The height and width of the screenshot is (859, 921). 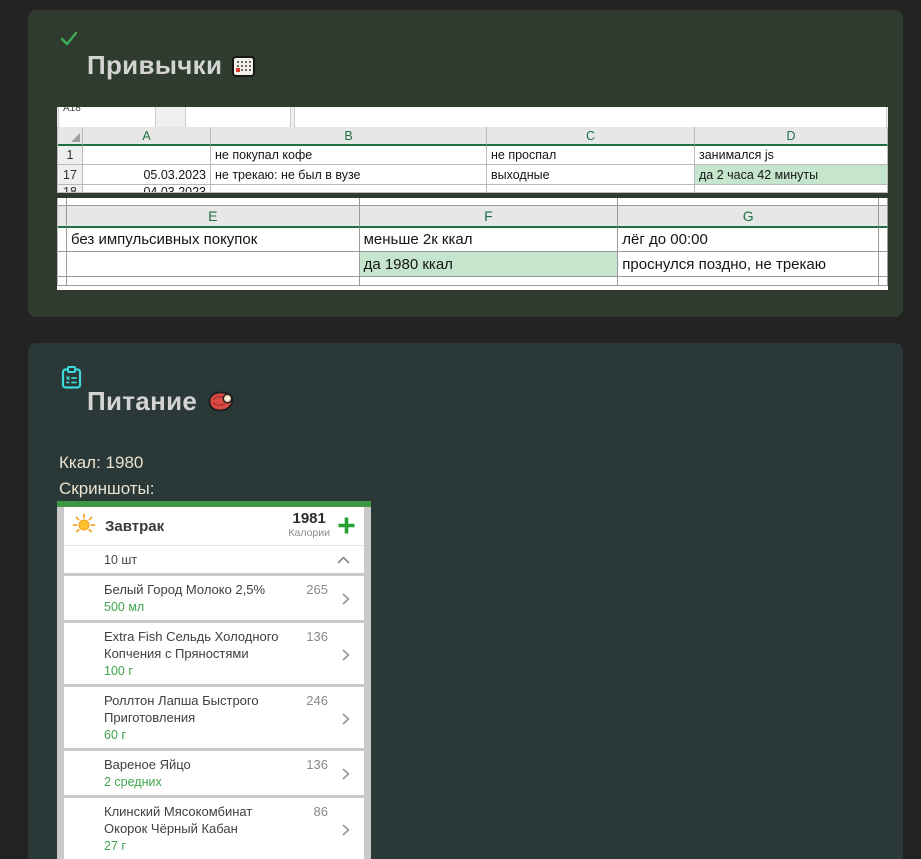 I want to click on sheet-cell: лёг до 00:00, so click(x=749, y=240).